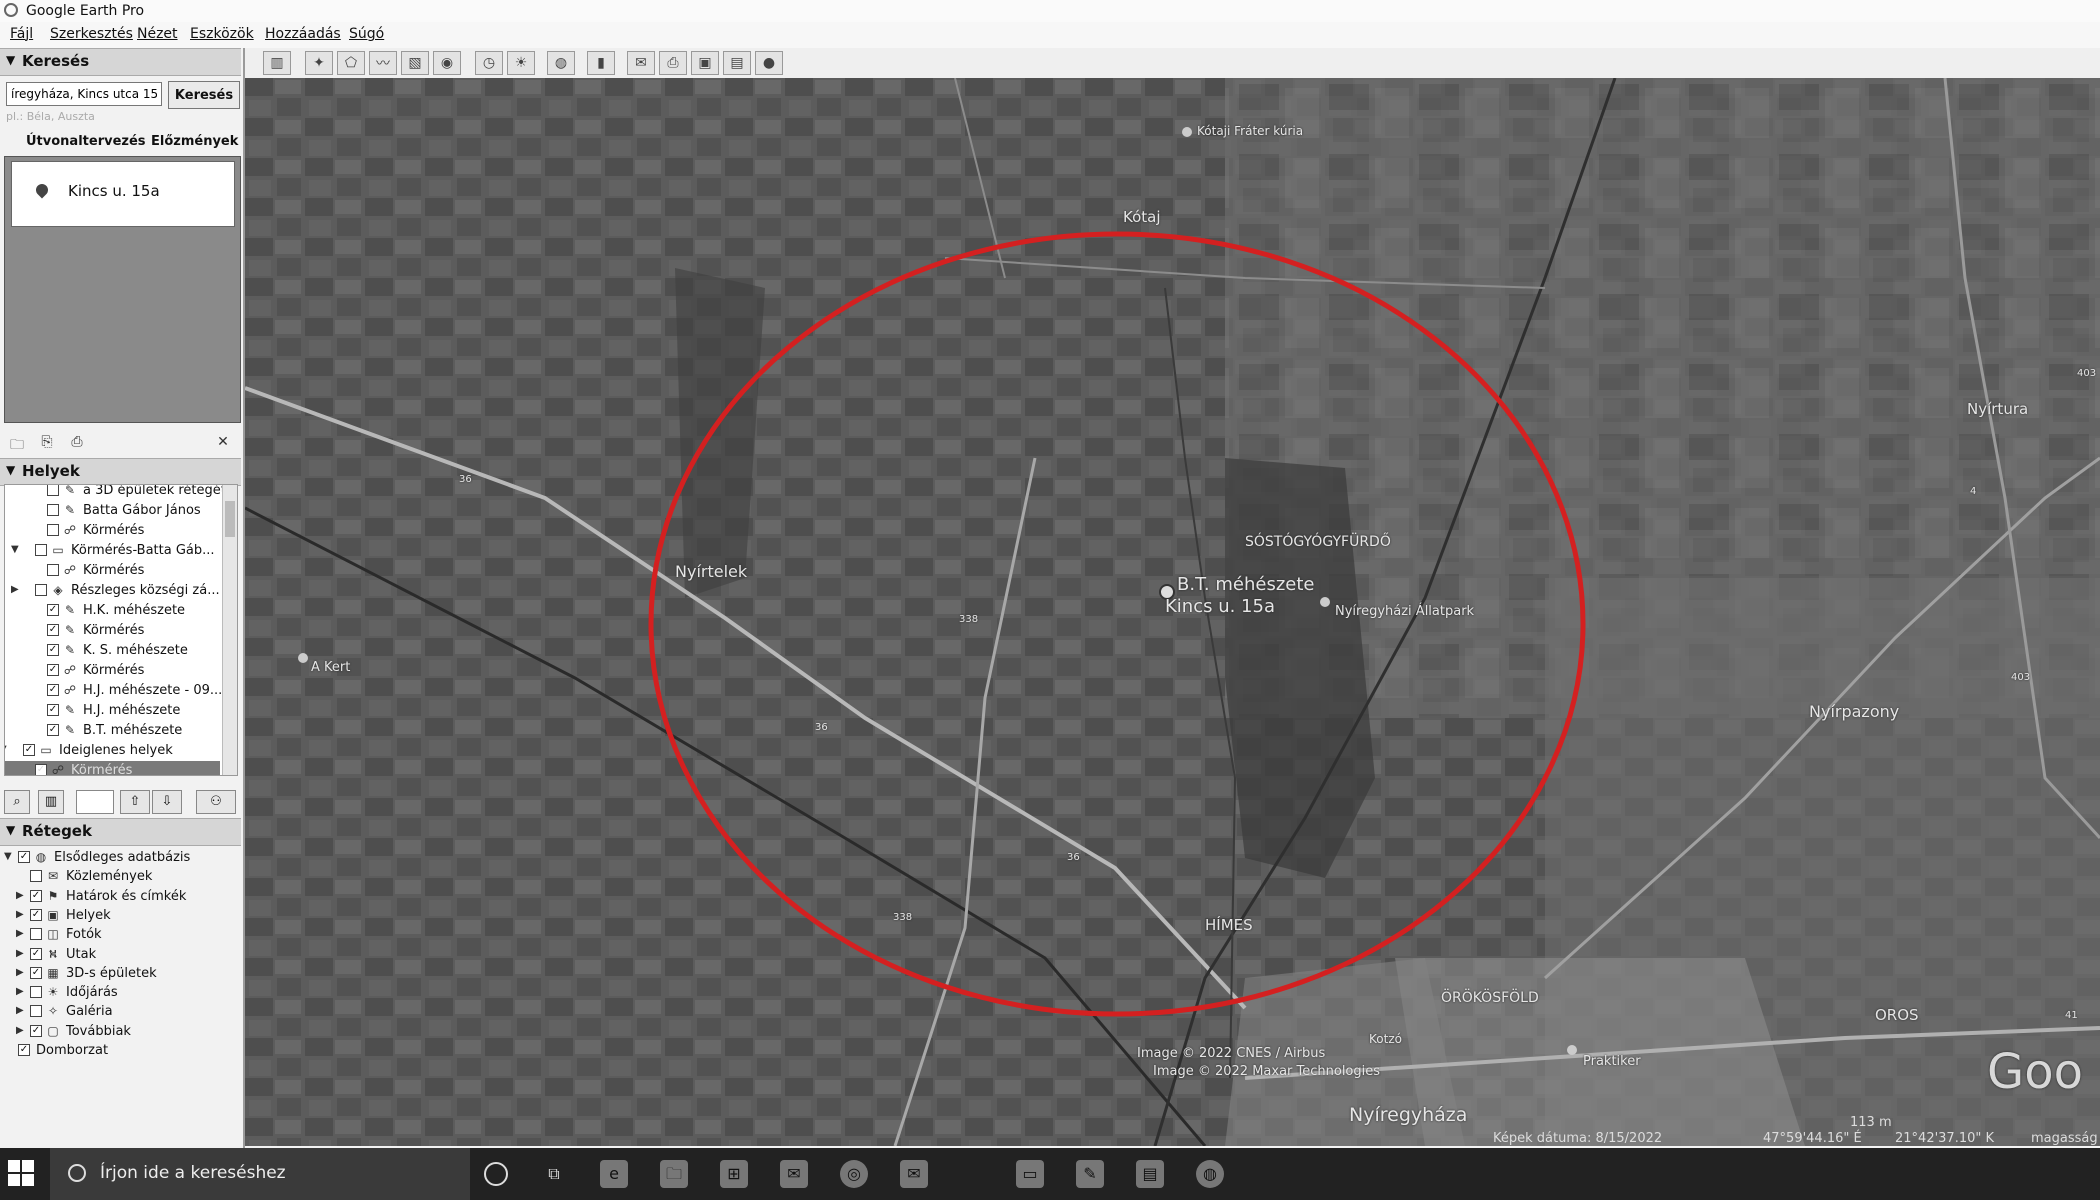  I want to click on menu-help: Súgó, so click(366, 34).